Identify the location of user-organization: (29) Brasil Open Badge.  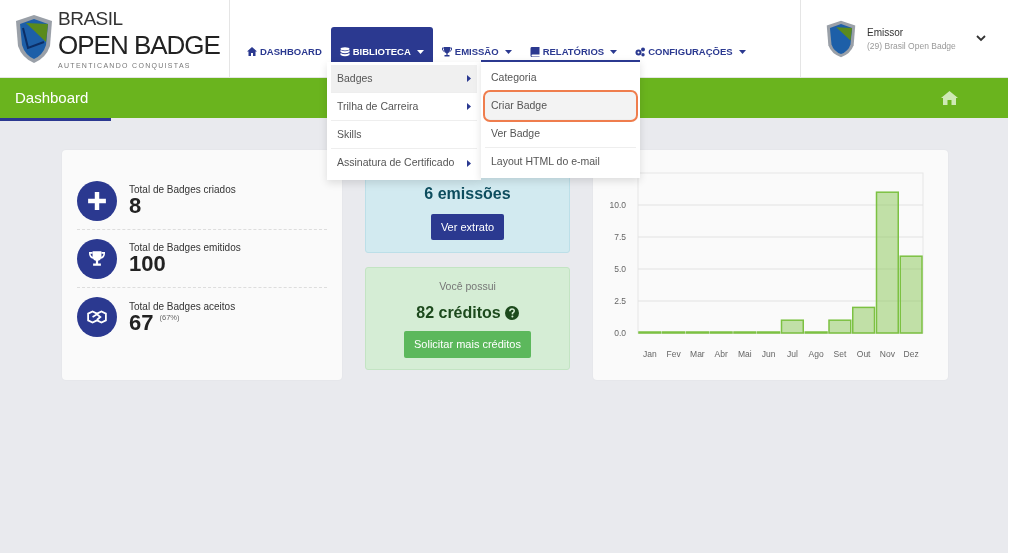
(911, 46).